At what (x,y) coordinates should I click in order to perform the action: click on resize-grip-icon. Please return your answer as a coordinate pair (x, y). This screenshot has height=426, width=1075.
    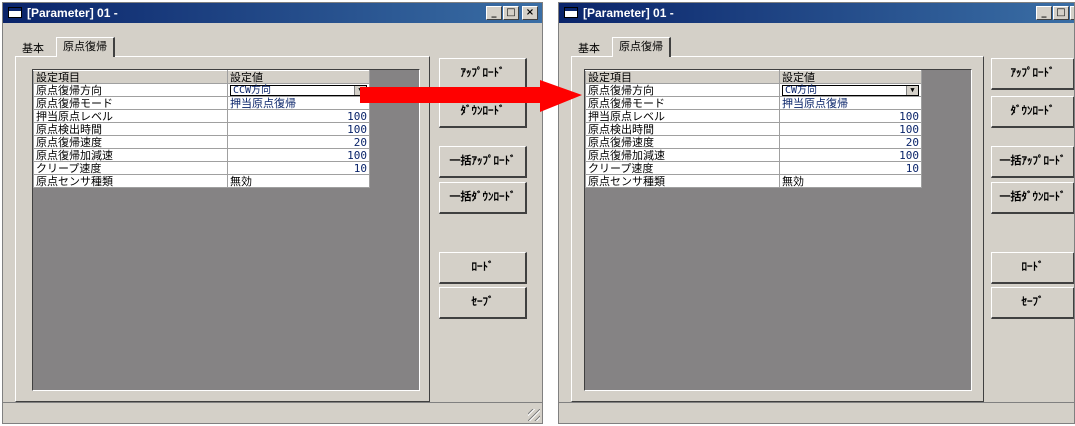
    Looking at the image, I should click on (534, 415).